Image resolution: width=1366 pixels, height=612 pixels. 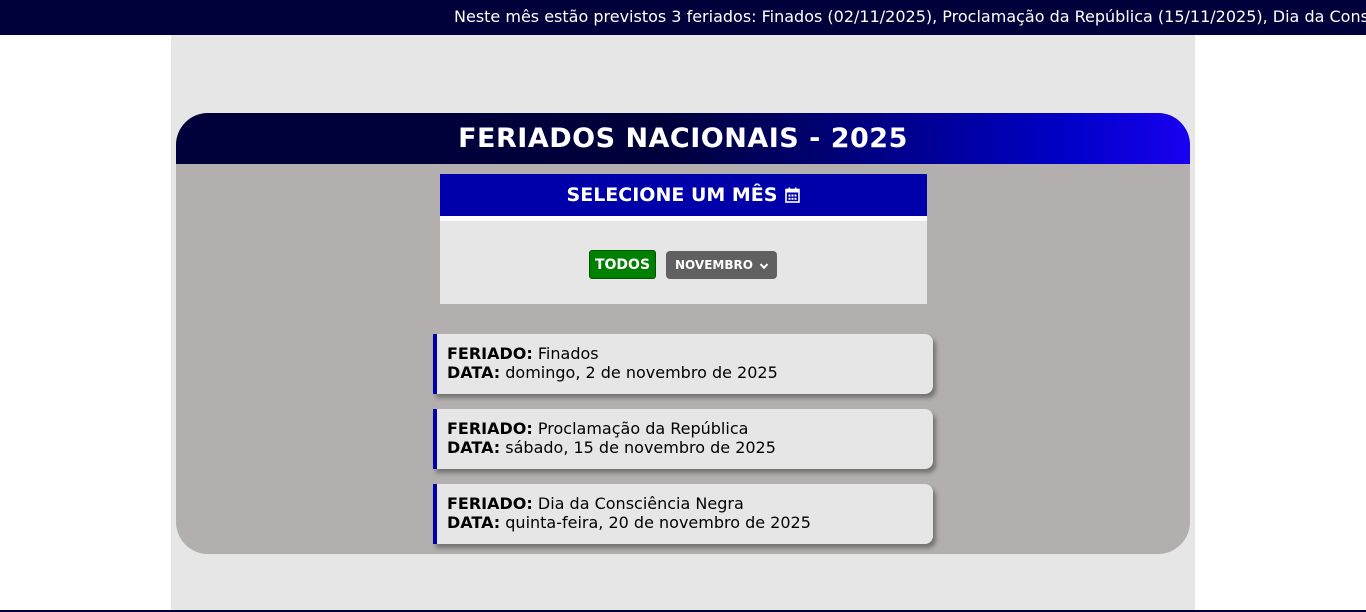 I want to click on chevron-down-icon, so click(x=764, y=265).